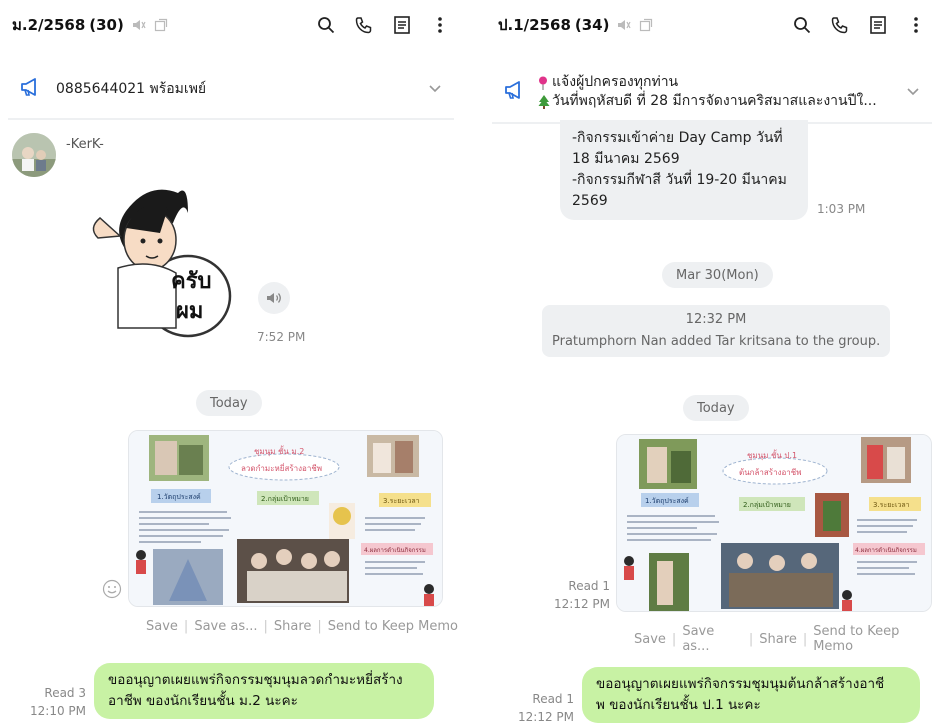 The height and width of the screenshot is (727, 938). I want to click on sender-name: -KerK-, so click(85, 144).